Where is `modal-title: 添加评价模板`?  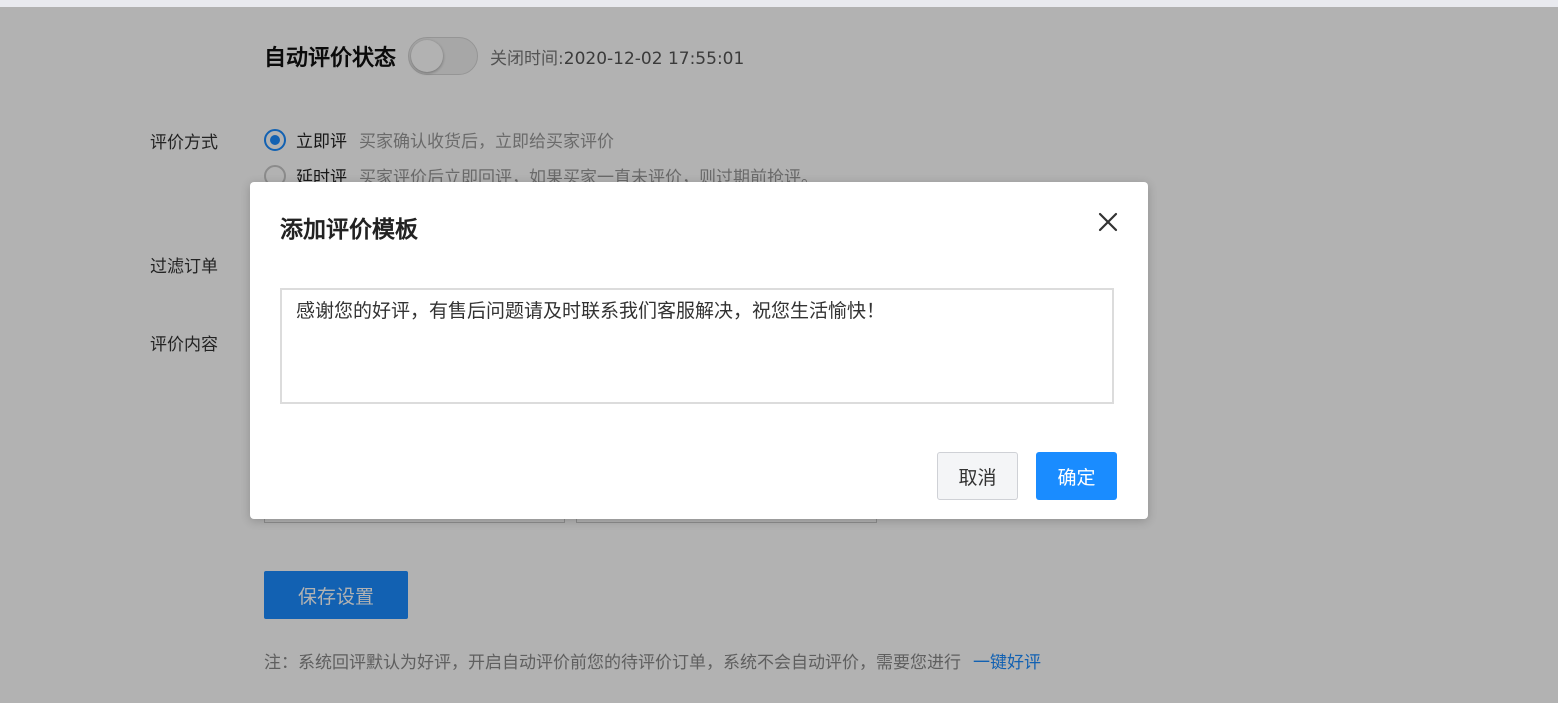
modal-title: 添加评价模板 is located at coordinates (349, 230).